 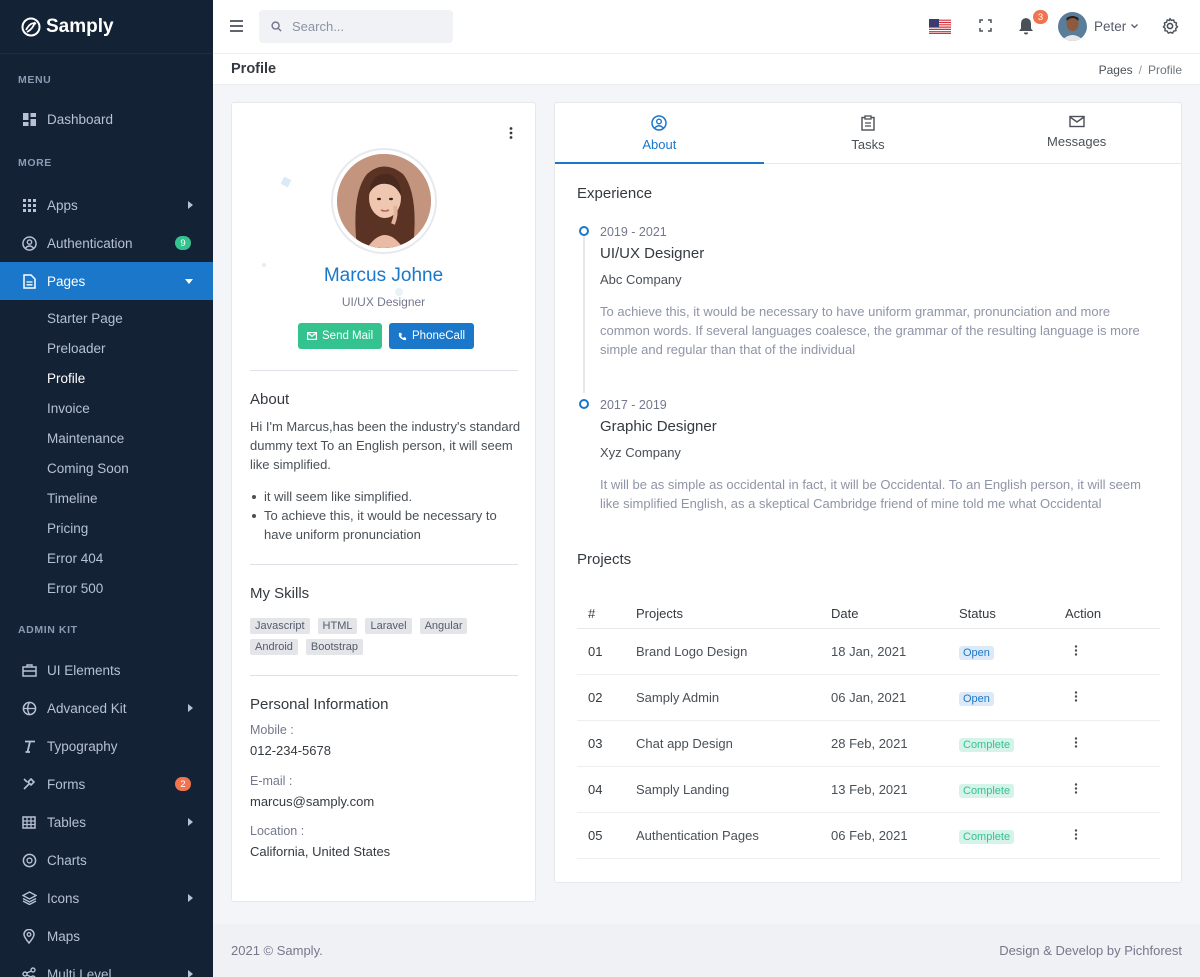 What do you see at coordinates (82, 746) in the screenshot?
I see `sidebar-item-label: Typography` at bounding box center [82, 746].